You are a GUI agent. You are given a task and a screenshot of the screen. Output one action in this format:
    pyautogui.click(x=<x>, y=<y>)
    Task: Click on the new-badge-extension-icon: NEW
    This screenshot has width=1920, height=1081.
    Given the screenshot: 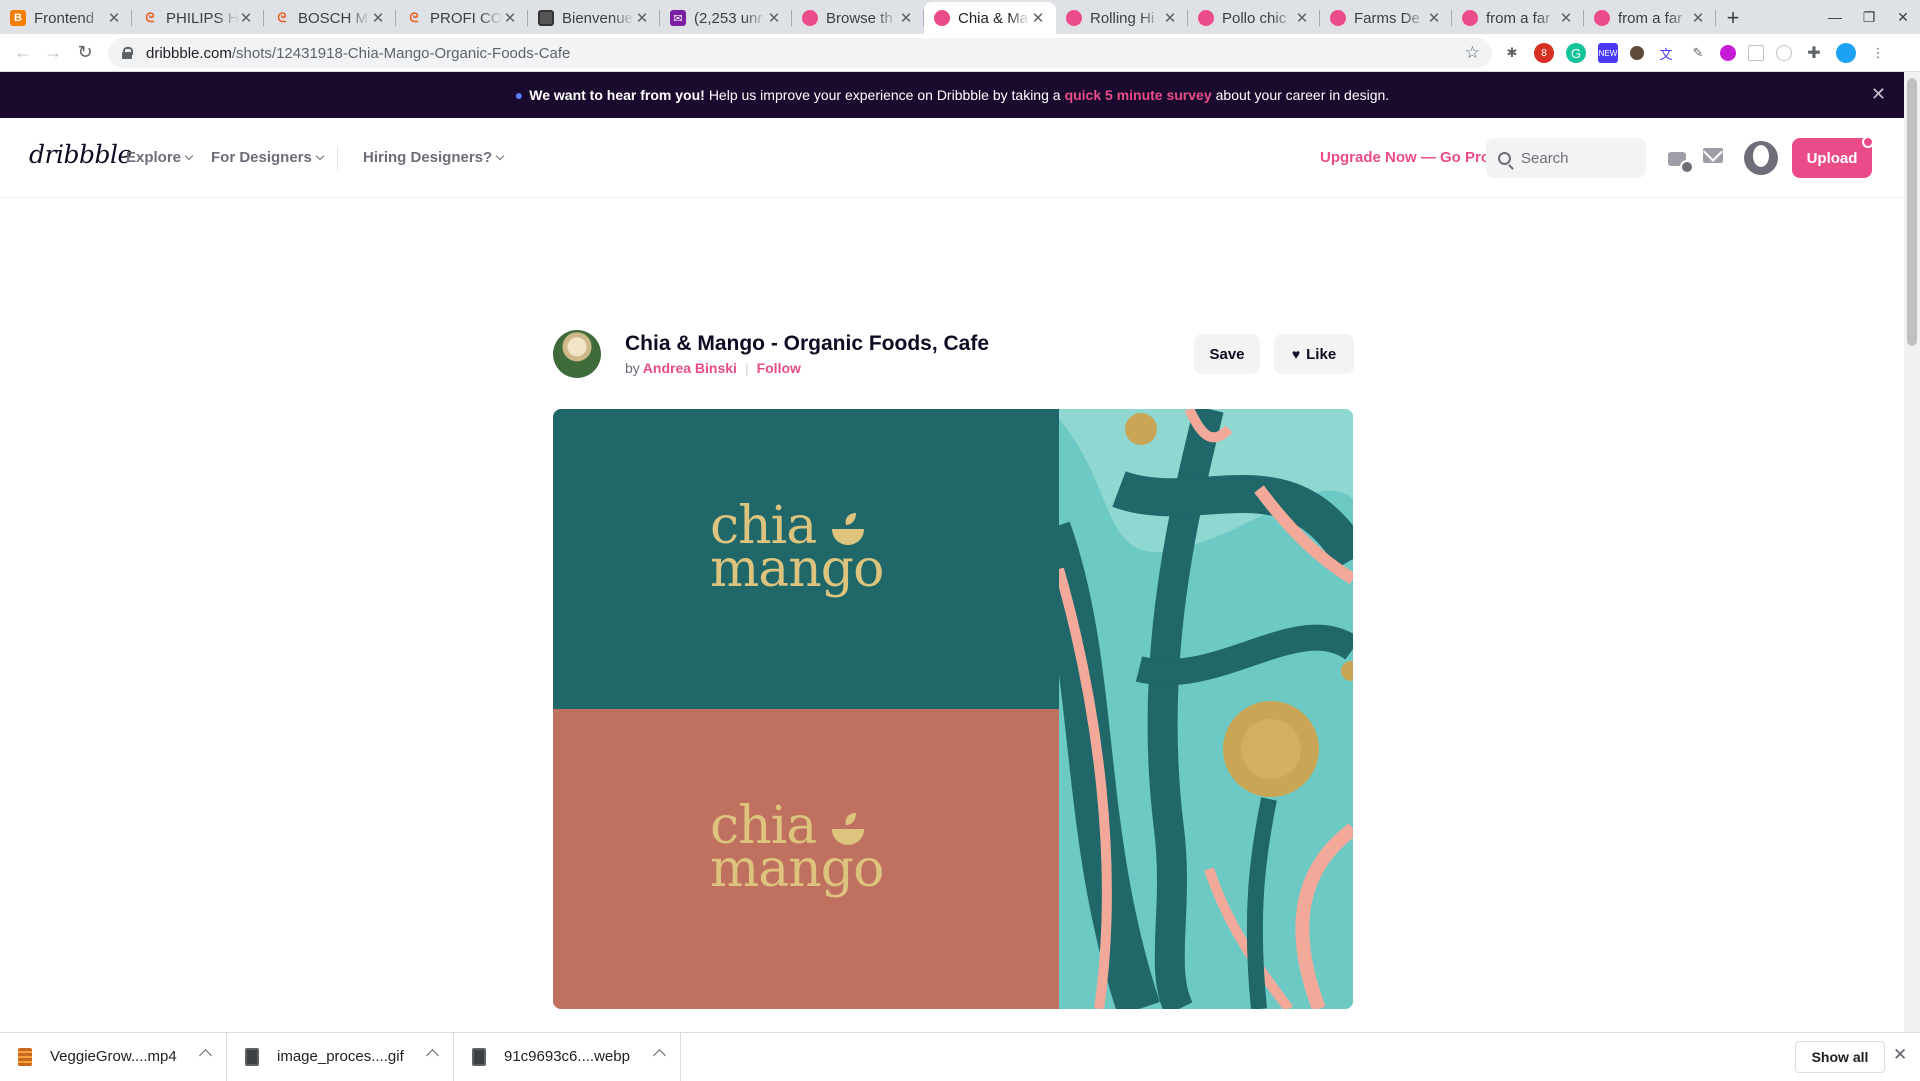 What is the action you would take?
    pyautogui.click(x=1608, y=53)
    